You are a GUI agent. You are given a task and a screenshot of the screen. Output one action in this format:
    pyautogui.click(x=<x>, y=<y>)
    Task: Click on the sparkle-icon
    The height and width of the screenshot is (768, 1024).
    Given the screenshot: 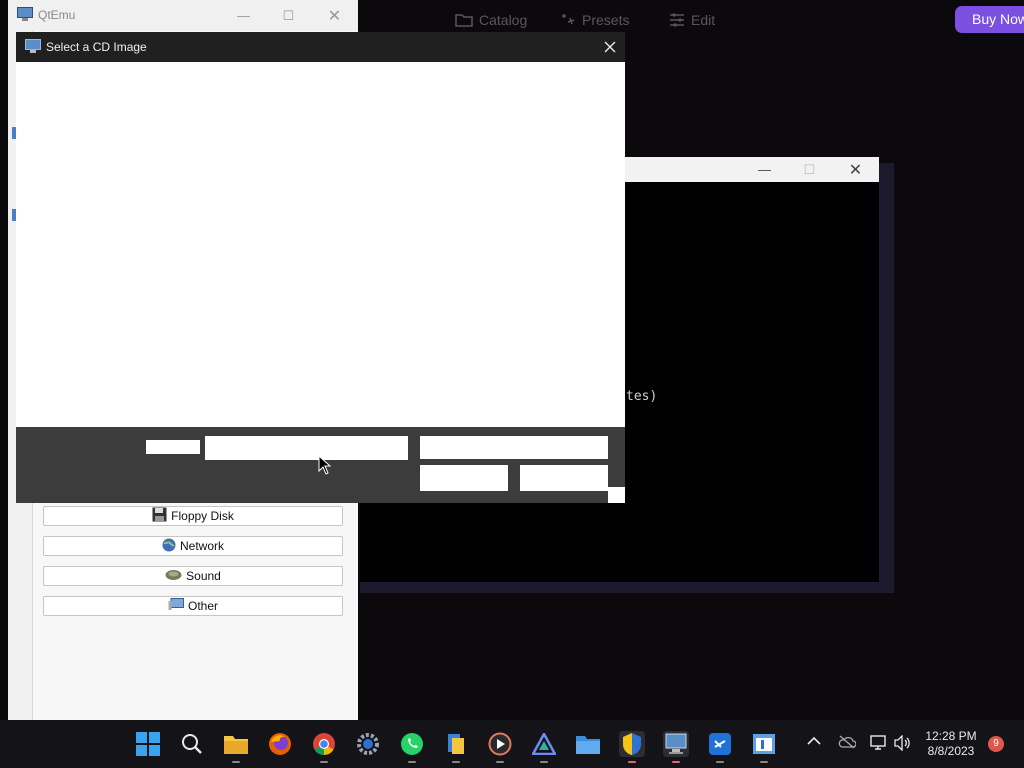 What is the action you would take?
    pyautogui.click(x=568, y=20)
    